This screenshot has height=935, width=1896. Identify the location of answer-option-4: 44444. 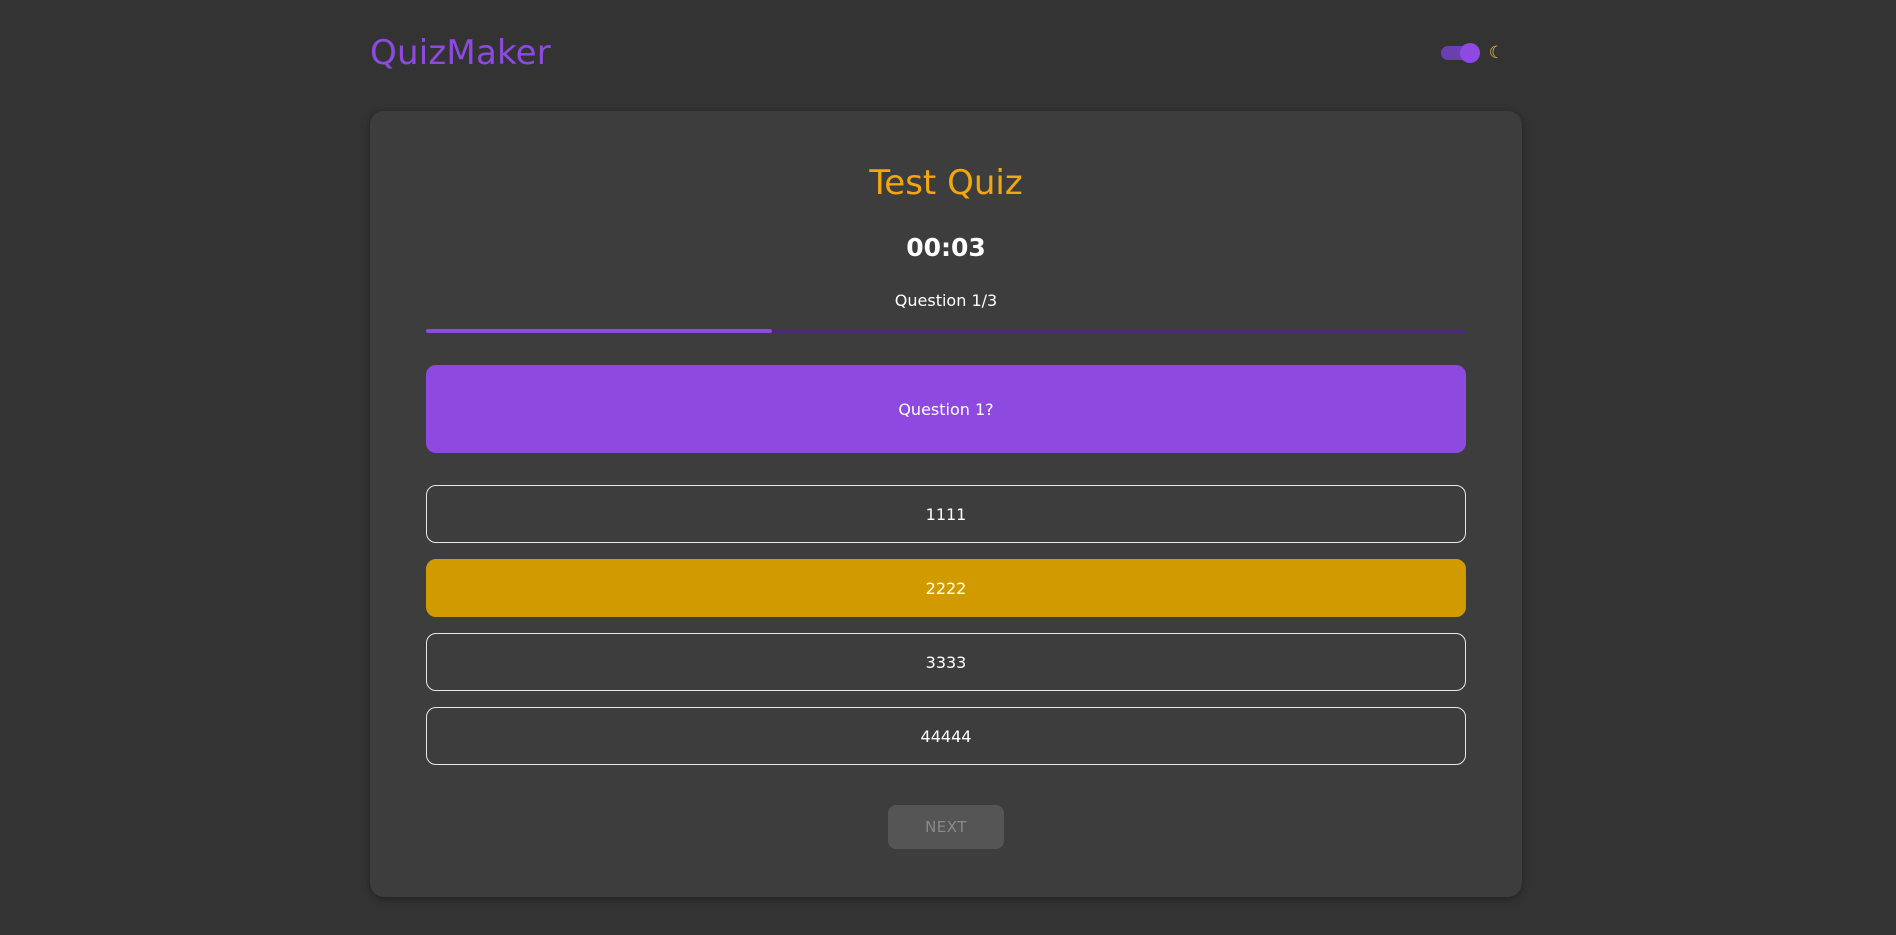
(946, 736).